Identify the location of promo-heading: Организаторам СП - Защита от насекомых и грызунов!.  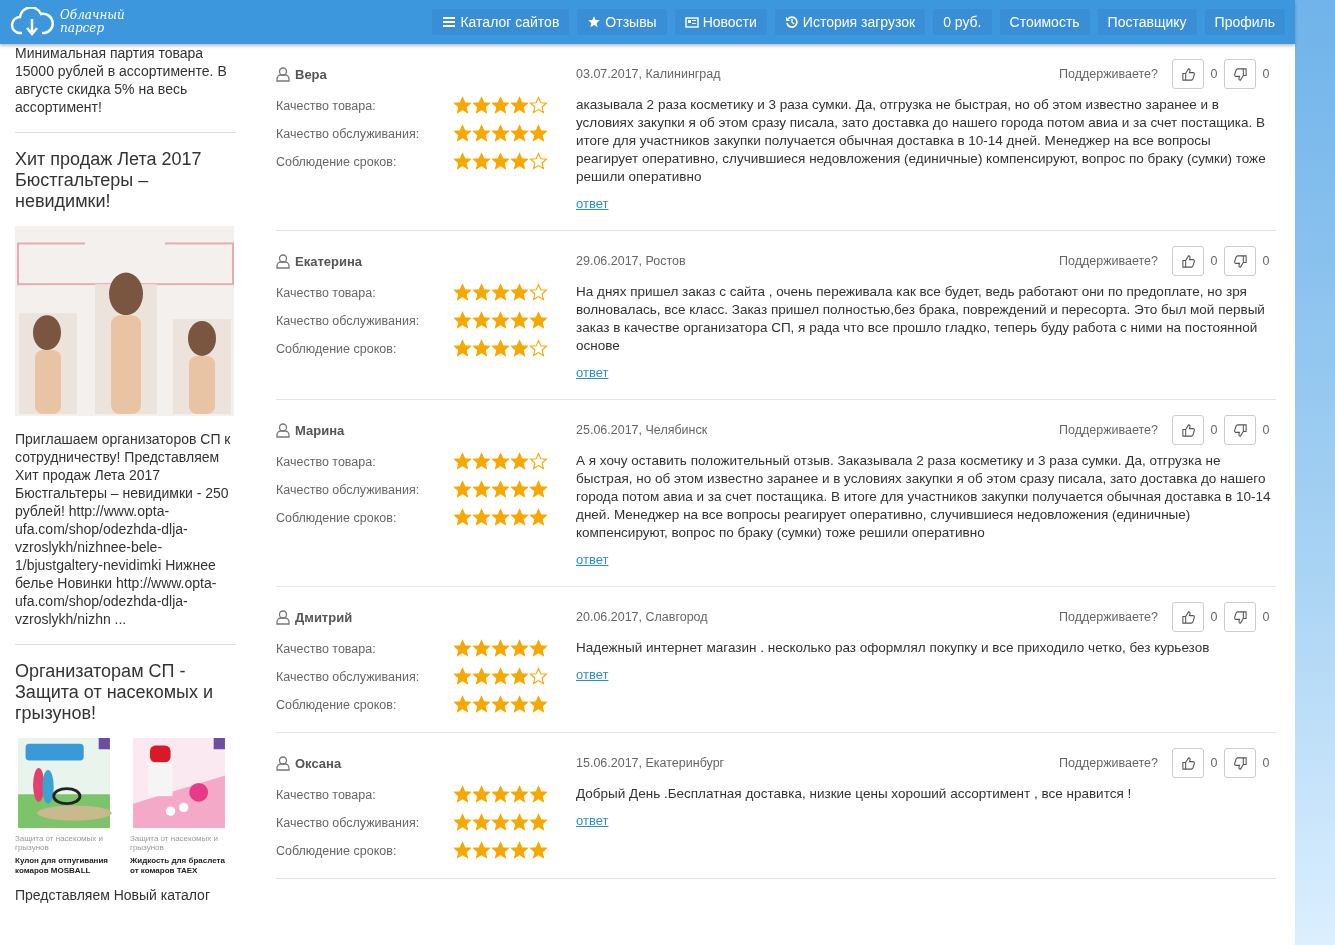
(115, 692).